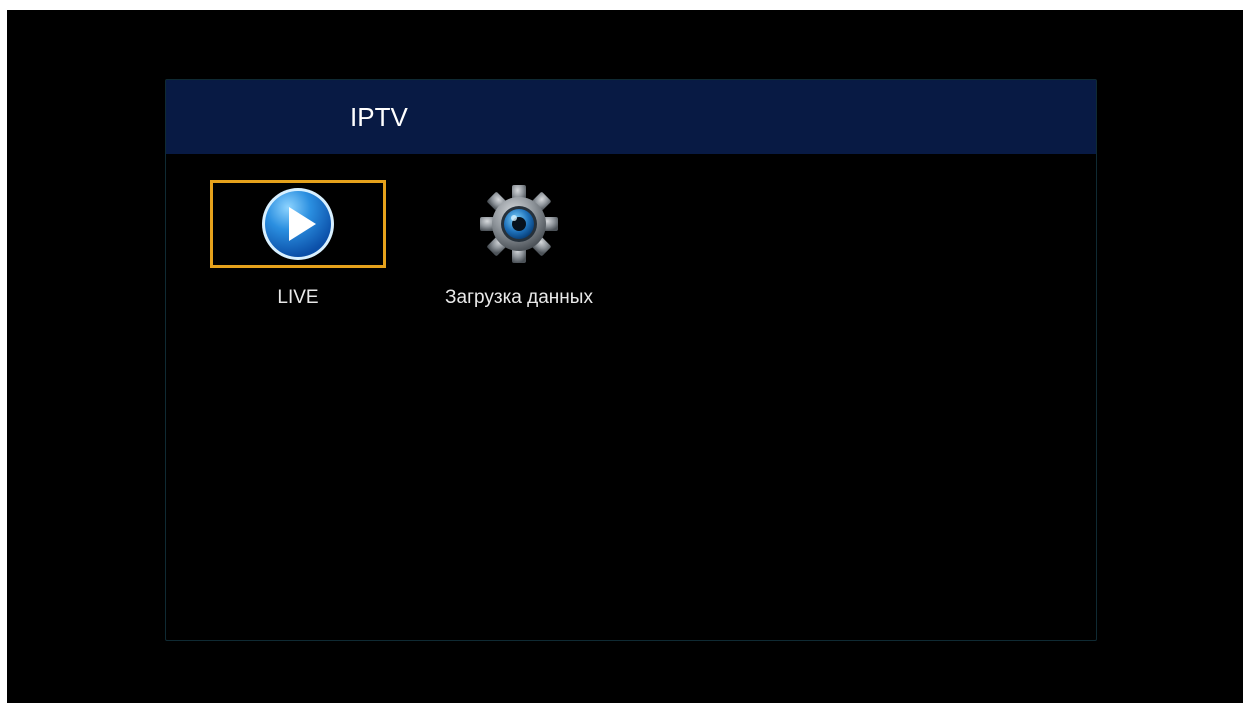 Image resolution: width=1243 pixels, height=706 pixels. I want to click on panel-header: IPTV, so click(631, 117).